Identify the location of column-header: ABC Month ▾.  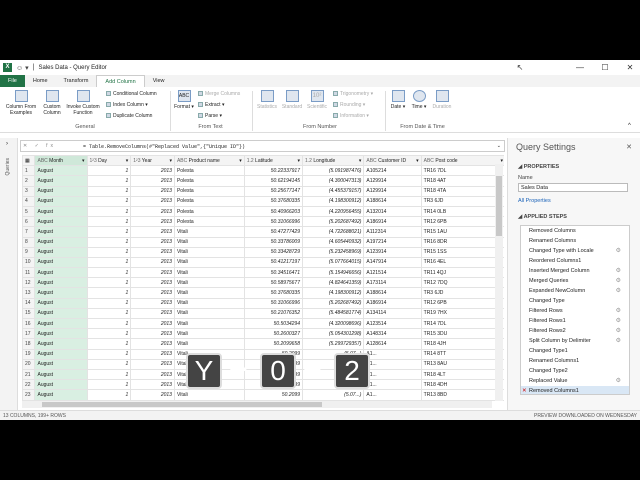
(61, 161).